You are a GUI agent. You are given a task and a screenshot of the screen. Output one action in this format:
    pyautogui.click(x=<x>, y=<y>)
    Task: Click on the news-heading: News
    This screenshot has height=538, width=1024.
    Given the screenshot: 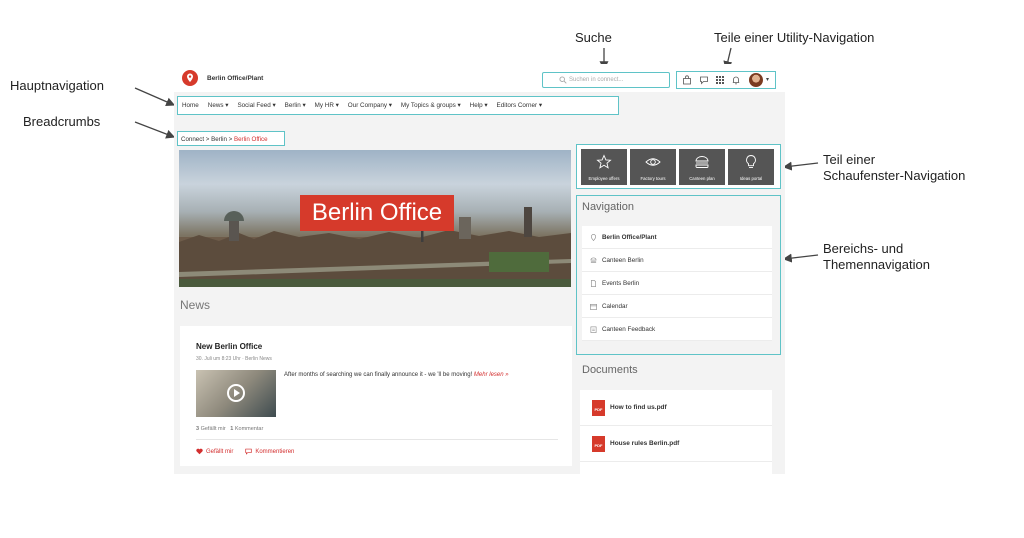 What is the action you would take?
    pyautogui.click(x=195, y=305)
    